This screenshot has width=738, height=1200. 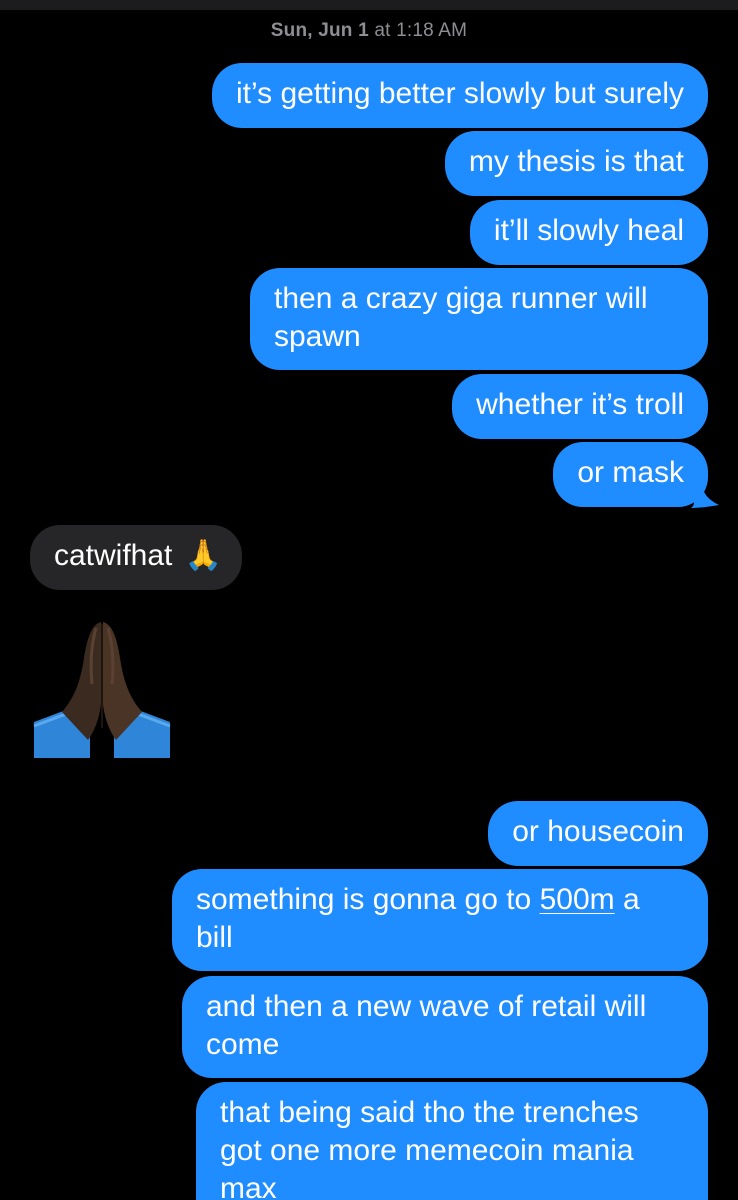 I want to click on timestamp-time: at 1:18 AM, so click(x=418, y=30).